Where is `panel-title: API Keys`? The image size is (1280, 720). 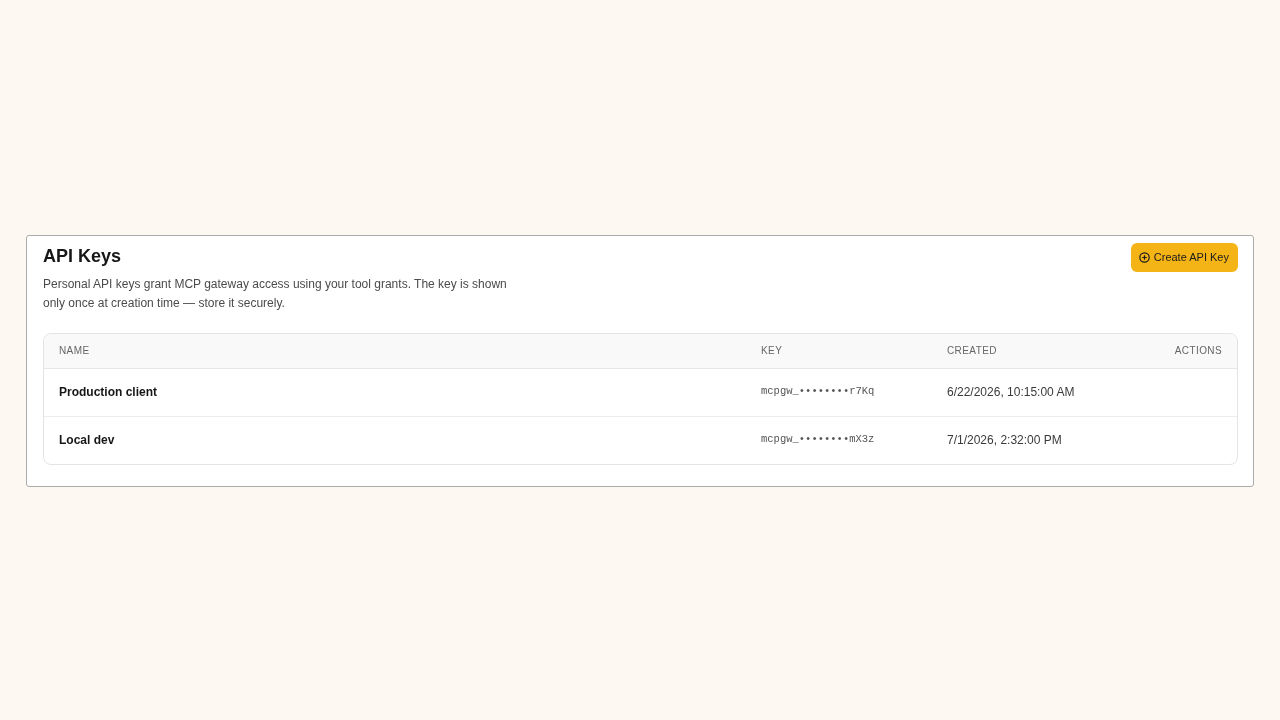
panel-title: API Keys is located at coordinates (82, 256).